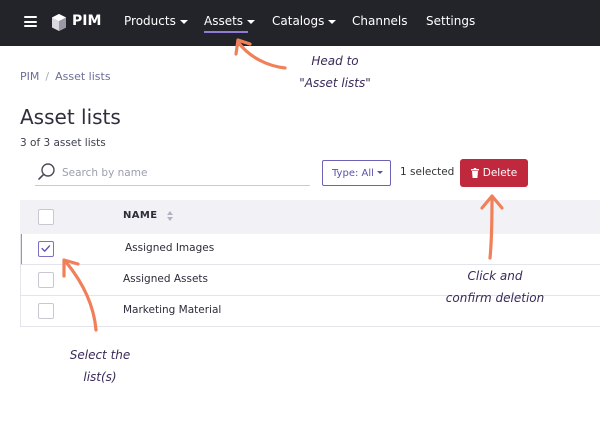  What do you see at coordinates (100, 377) in the screenshot?
I see `annotation-line: list(s)` at bounding box center [100, 377].